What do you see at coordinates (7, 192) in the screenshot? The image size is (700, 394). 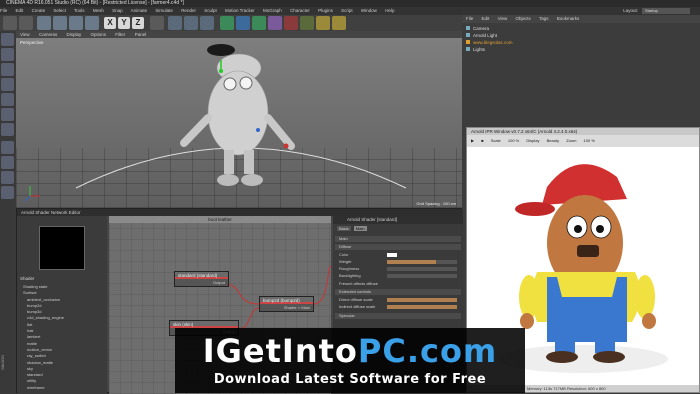 I see `lock-workplane-icon` at bounding box center [7, 192].